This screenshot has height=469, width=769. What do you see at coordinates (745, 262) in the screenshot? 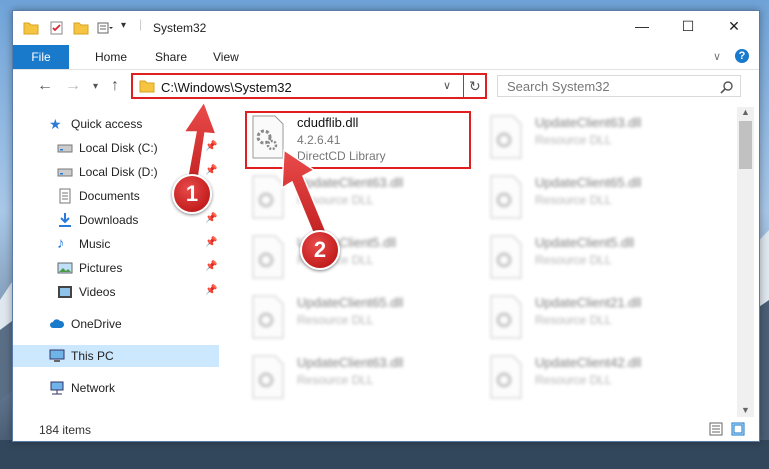
I see `vertical-scrollbar: ▲ ▼` at bounding box center [745, 262].